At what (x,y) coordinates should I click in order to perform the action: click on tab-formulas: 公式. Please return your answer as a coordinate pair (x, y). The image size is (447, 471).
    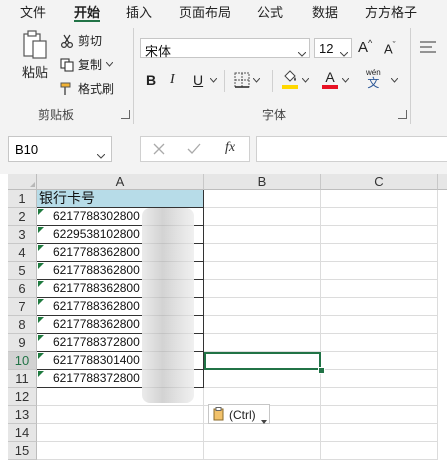
    Looking at the image, I should click on (270, 11).